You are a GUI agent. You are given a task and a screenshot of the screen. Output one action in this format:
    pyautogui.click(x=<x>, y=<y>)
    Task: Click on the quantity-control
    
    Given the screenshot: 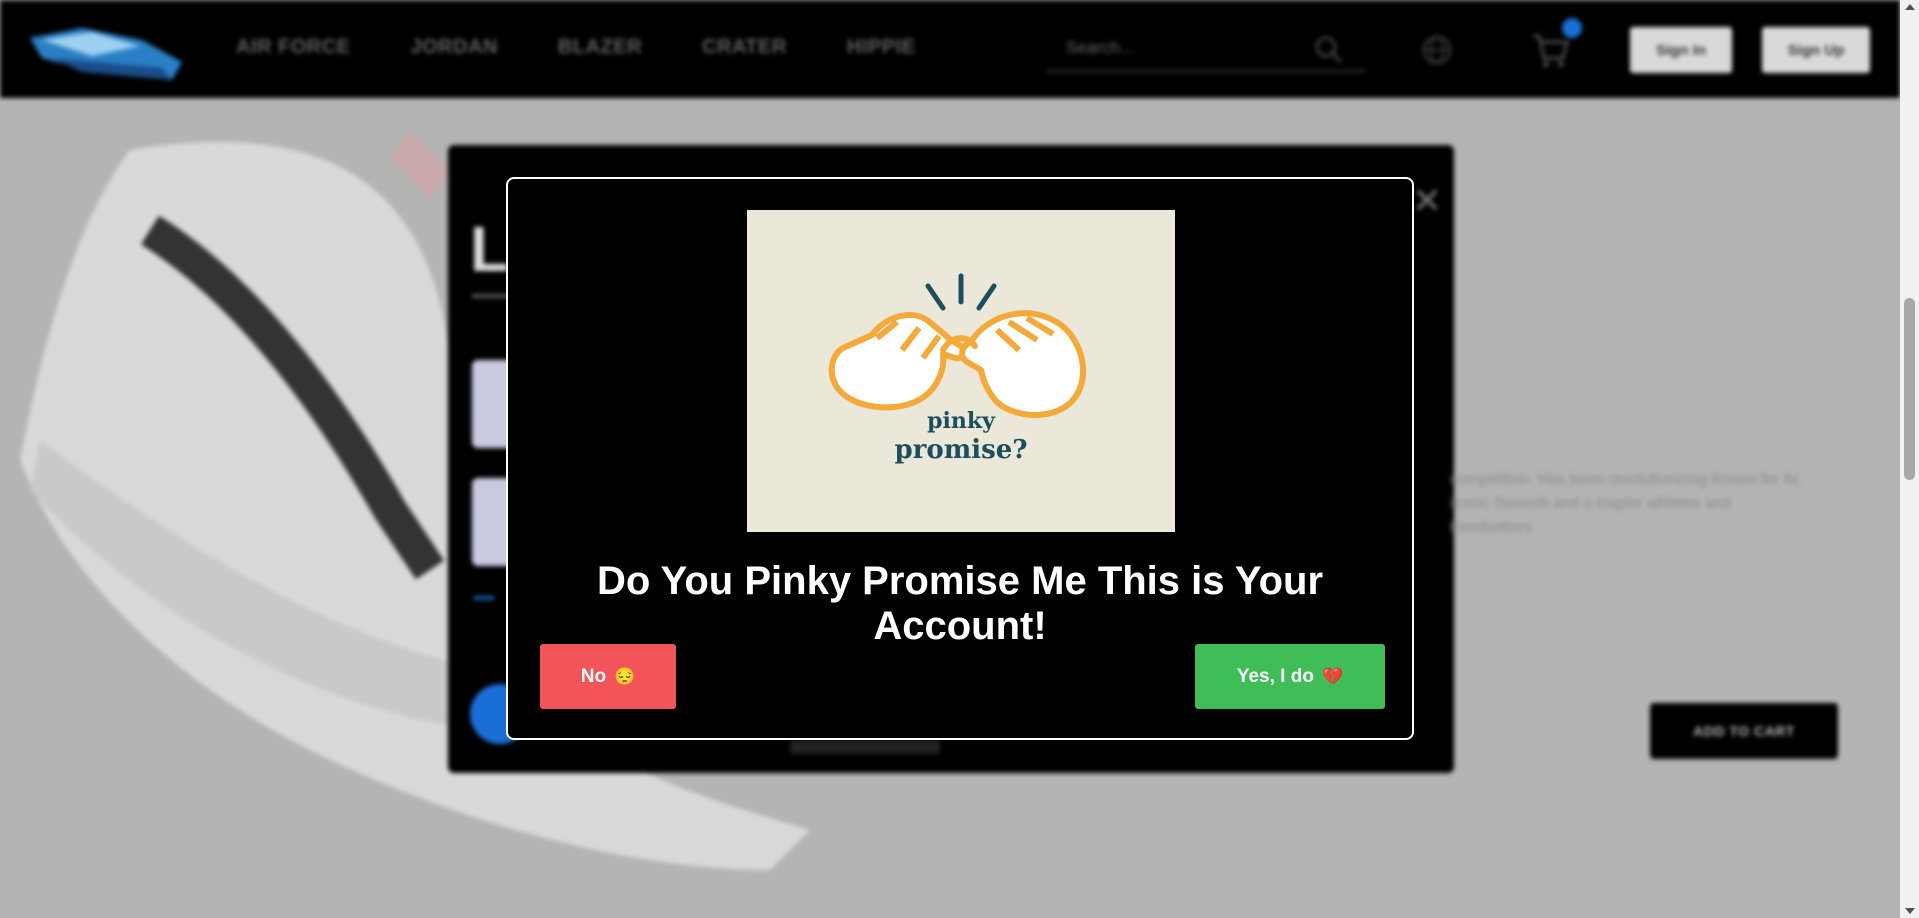 What is the action you would take?
    pyautogui.click(x=865, y=747)
    